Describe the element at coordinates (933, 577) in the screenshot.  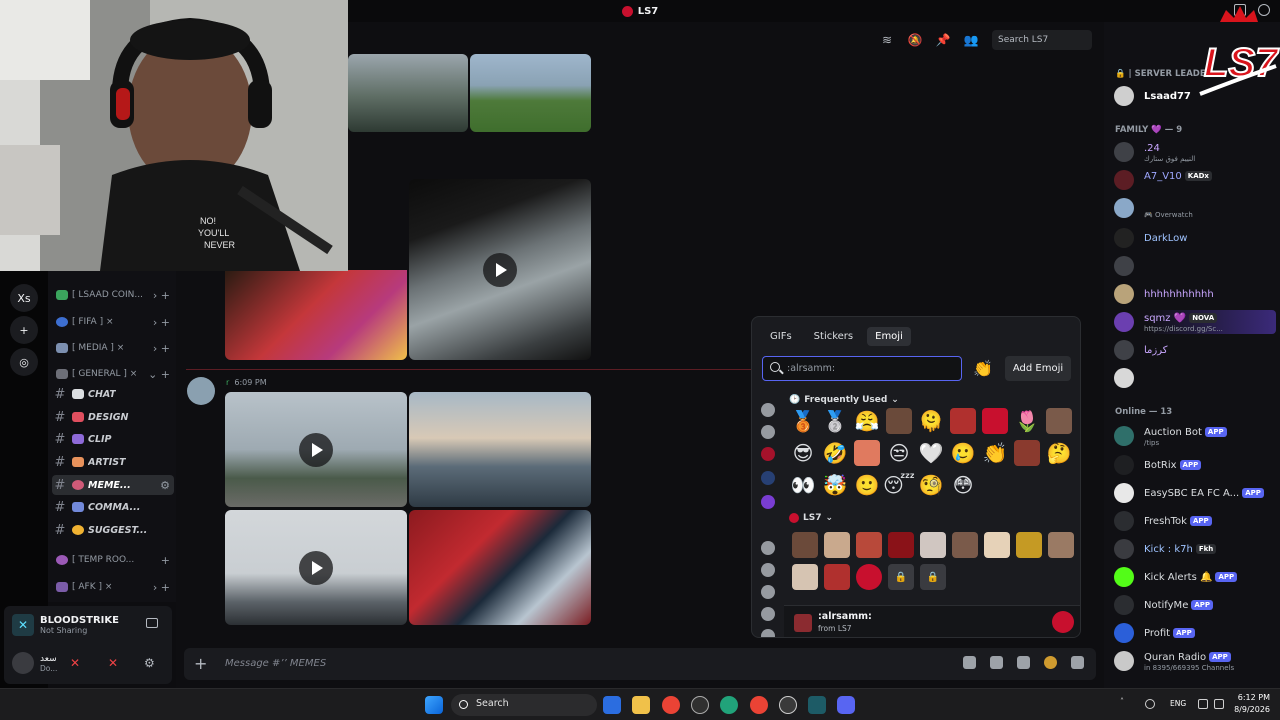
I see `lock-icon: 🔒` at that location.